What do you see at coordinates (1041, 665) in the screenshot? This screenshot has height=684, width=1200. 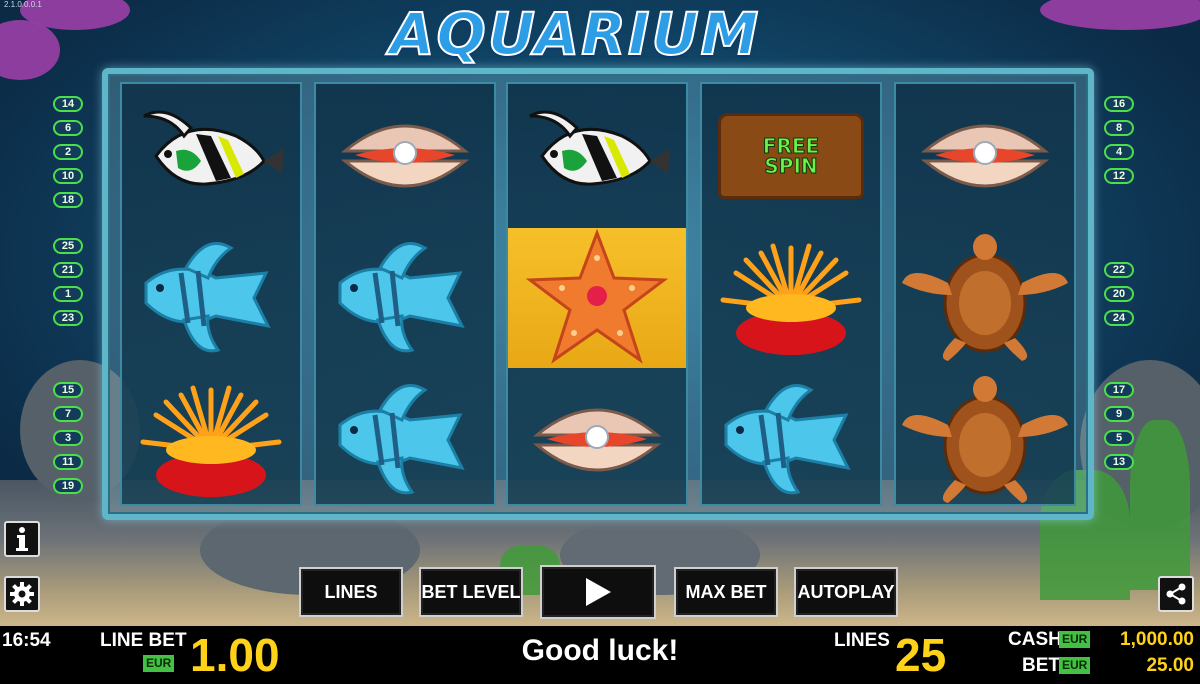 I see `bet-label: BET` at bounding box center [1041, 665].